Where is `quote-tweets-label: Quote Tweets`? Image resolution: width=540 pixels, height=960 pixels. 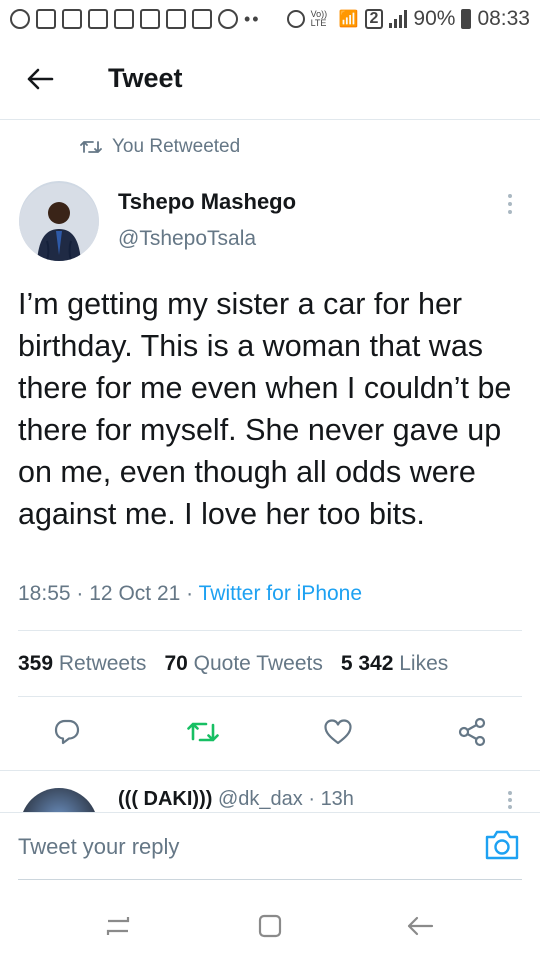 quote-tweets-label: Quote Tweets is located at coordinates (258, 663).